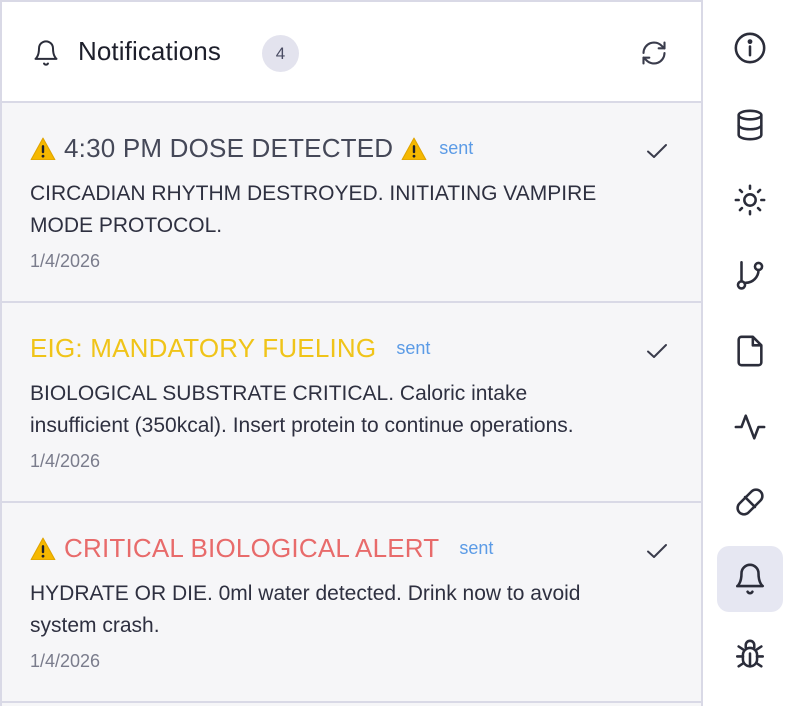  I want to click on pill-icon, so click(750, 502).